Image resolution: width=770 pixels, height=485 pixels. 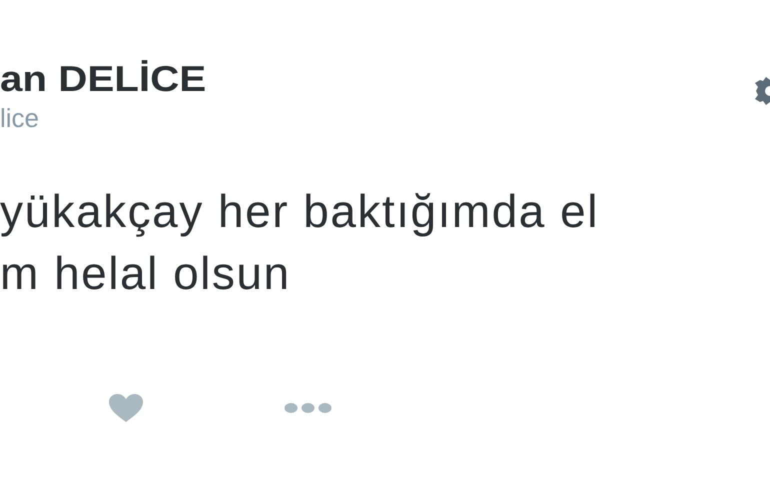 I want to click on settings-icon, so click(x=761, y=91).